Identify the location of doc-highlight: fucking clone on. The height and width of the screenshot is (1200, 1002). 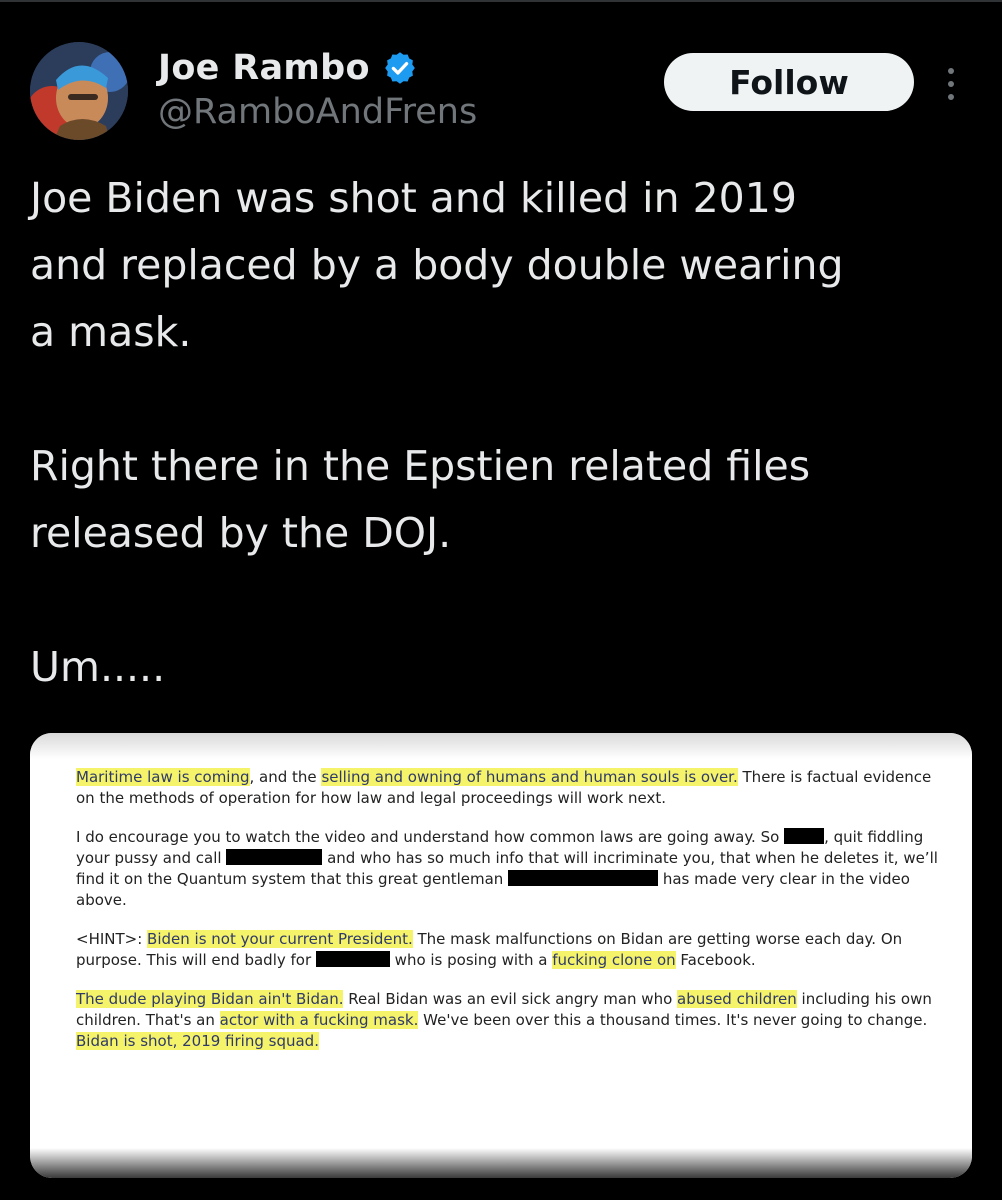
(614, 960).